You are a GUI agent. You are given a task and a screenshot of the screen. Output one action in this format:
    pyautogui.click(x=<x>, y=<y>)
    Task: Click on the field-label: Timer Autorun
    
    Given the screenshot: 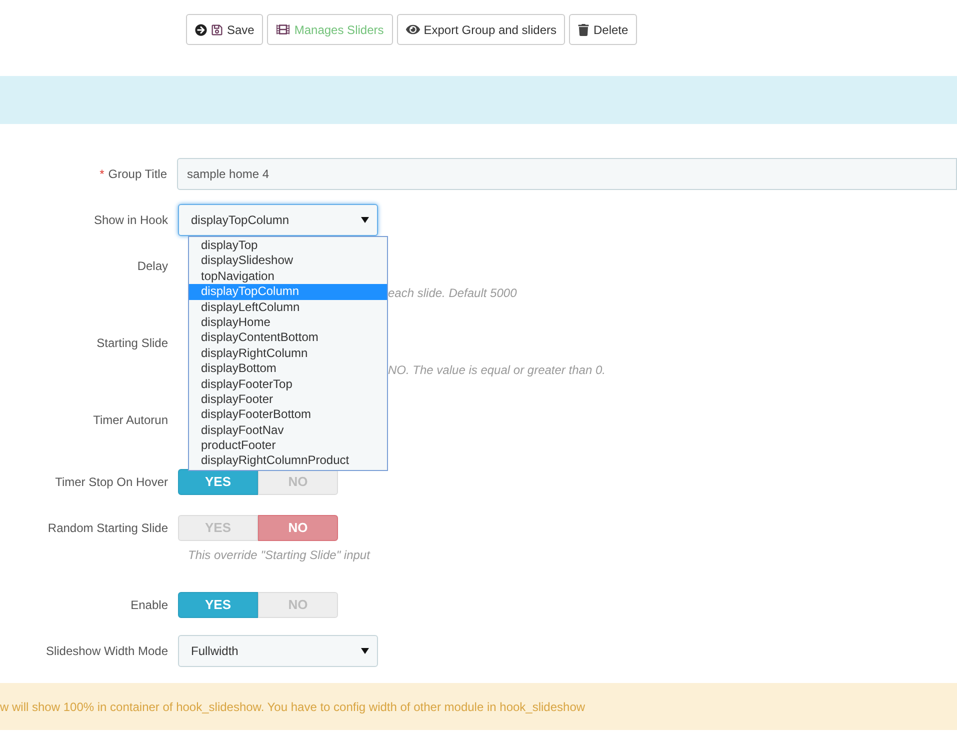 What is the action you would take?
    pyautogui.click(x=130, y=420)
    